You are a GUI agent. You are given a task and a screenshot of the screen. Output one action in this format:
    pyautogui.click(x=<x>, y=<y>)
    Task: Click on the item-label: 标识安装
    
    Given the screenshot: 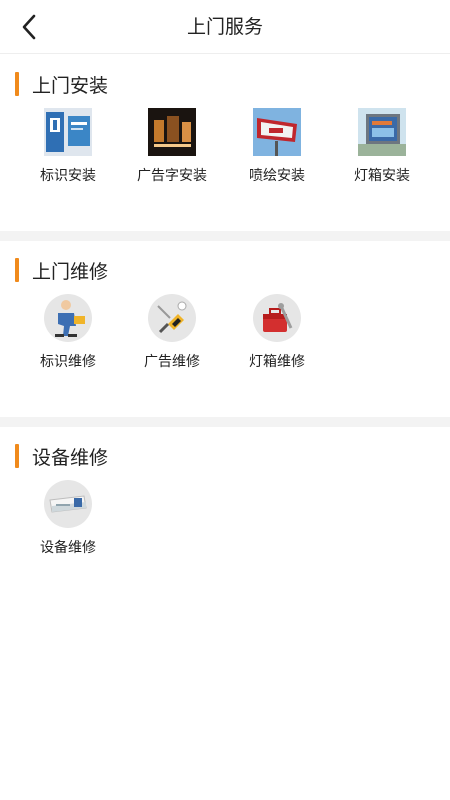 What is the action you would take?
    pyautogui.click(x=68, y=176)
    